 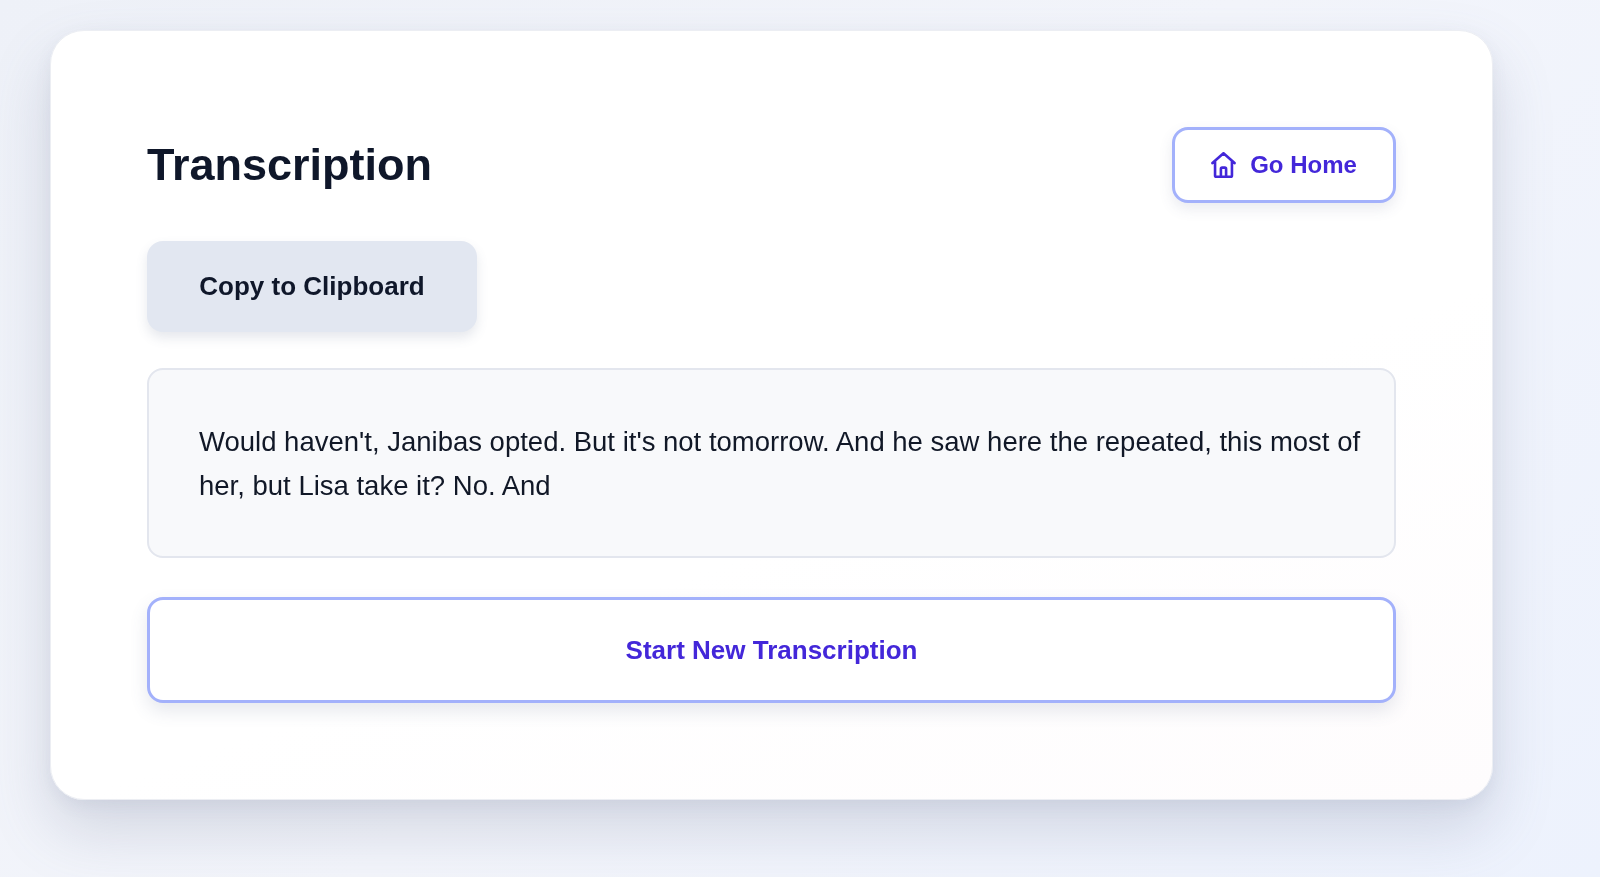 I want to click on start-new-transcription-button: Start New Transcription, so click(x=771, y=650).